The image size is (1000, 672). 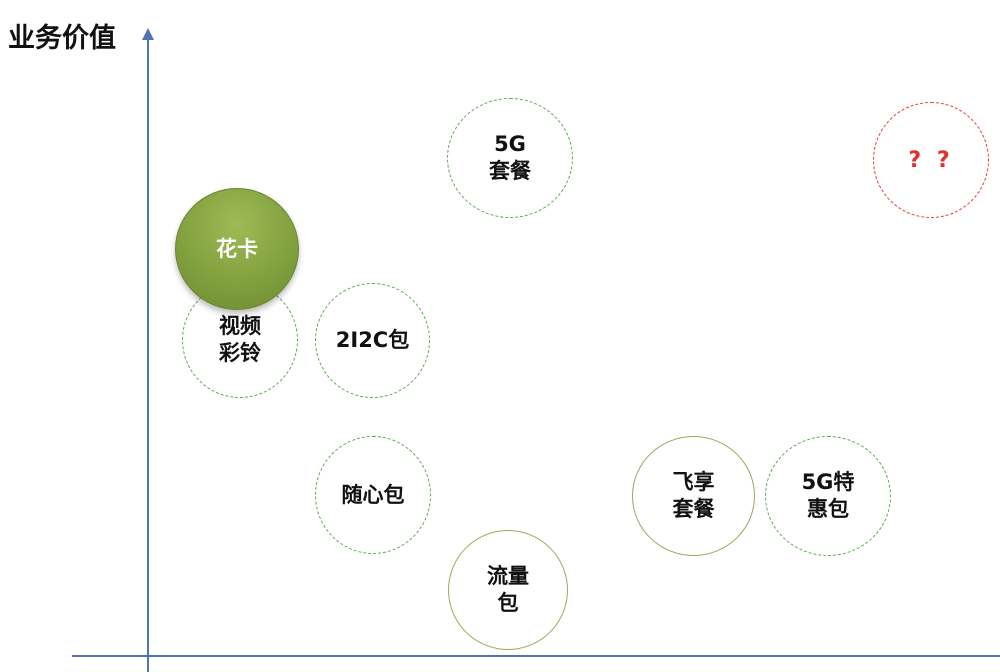 I want to click on y-axis-arrow-icon, so click(x=148, y=34).